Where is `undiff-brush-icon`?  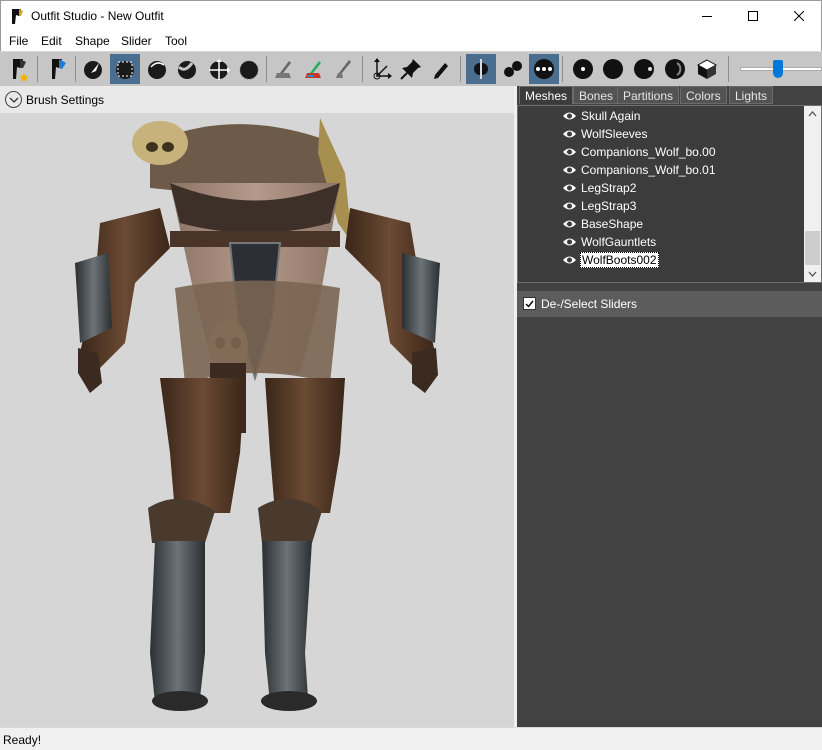
undiff-brush-icon is located at coordinates (283, 69).